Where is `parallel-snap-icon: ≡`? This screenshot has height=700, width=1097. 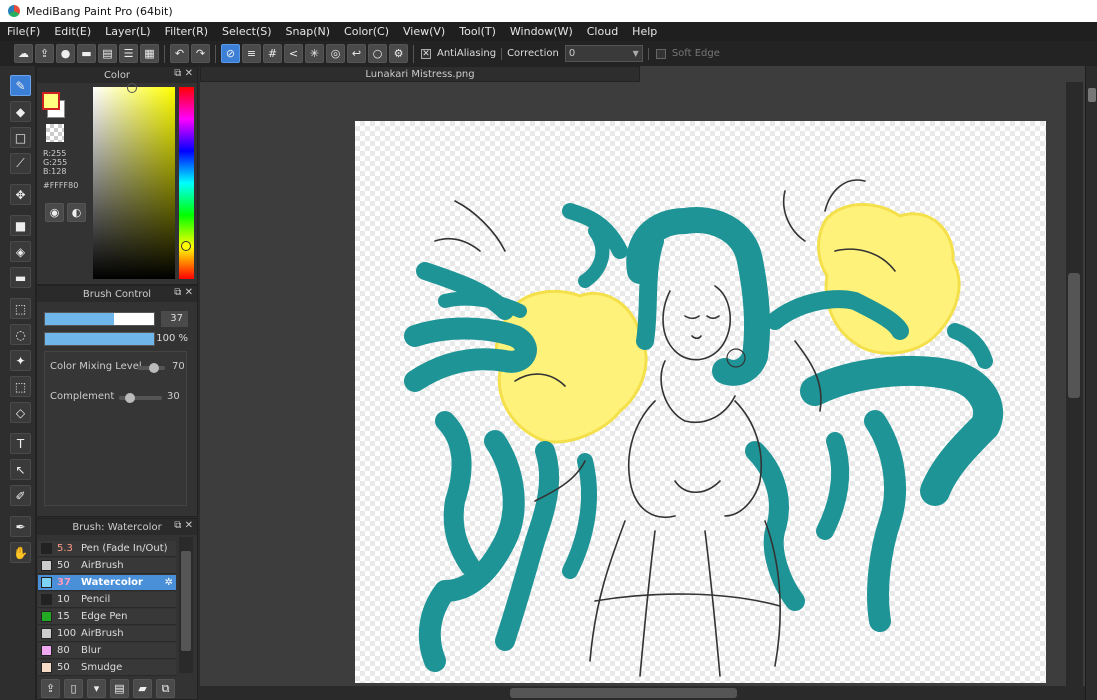
parallel-snap-icon: ≡ is located at coordinates (251, 53).